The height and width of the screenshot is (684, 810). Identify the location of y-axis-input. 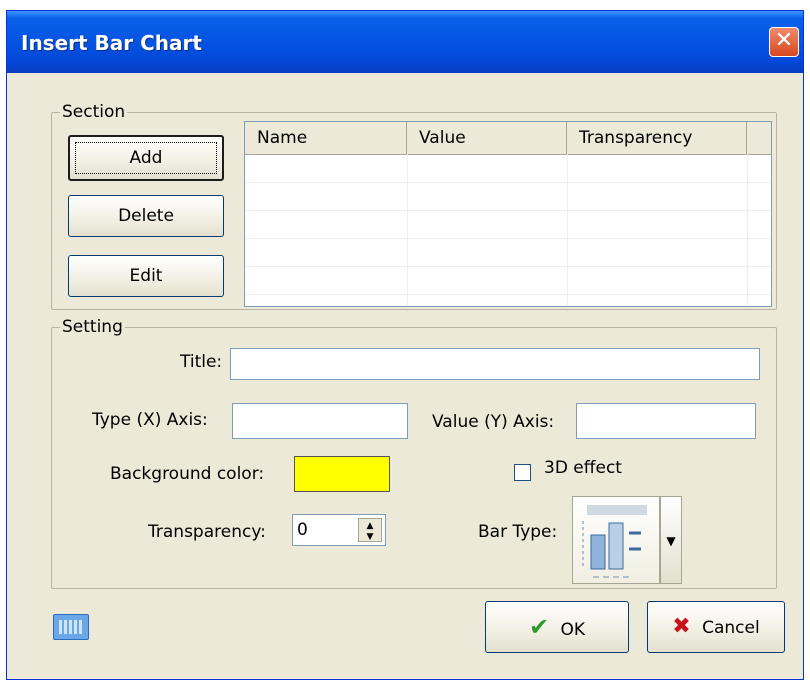
(666, 421).